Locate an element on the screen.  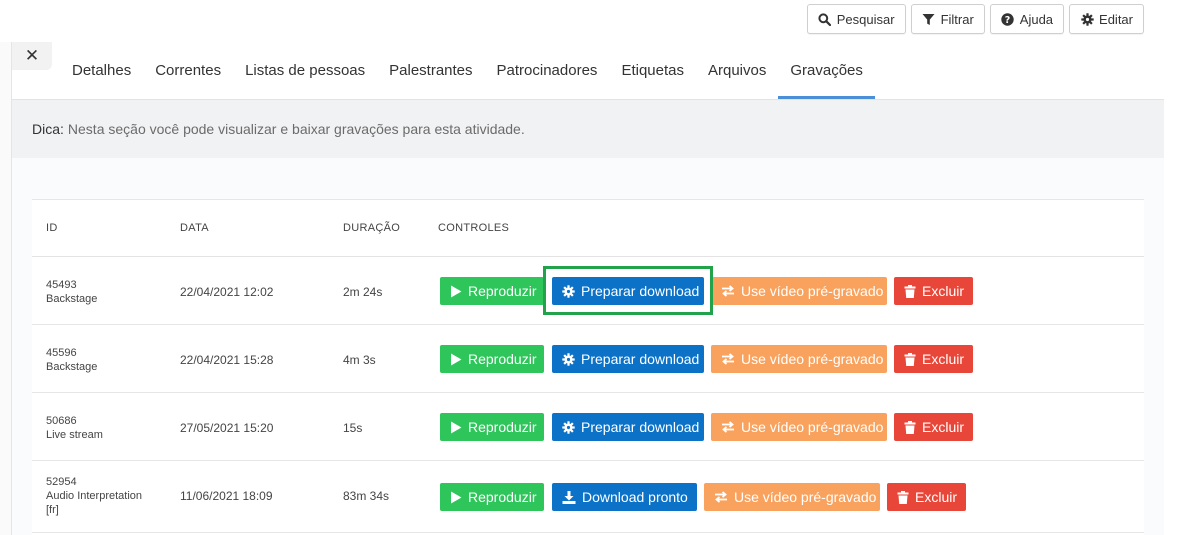
edit-button-label: Editar is located at coordinates (1116, 19).